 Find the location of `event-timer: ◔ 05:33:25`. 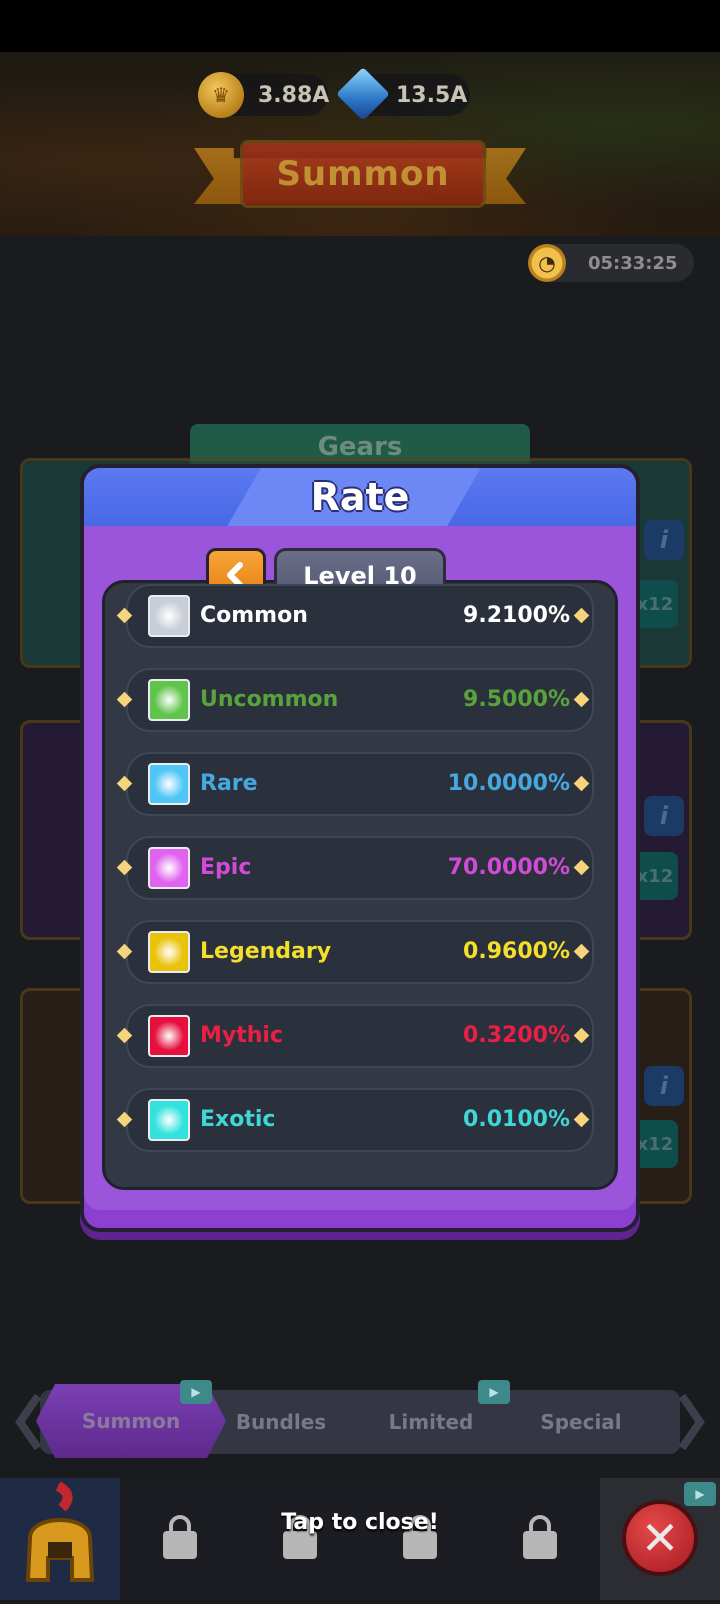

event-timer: ◔ 05:33:25 is located at coordinates (611, 263).